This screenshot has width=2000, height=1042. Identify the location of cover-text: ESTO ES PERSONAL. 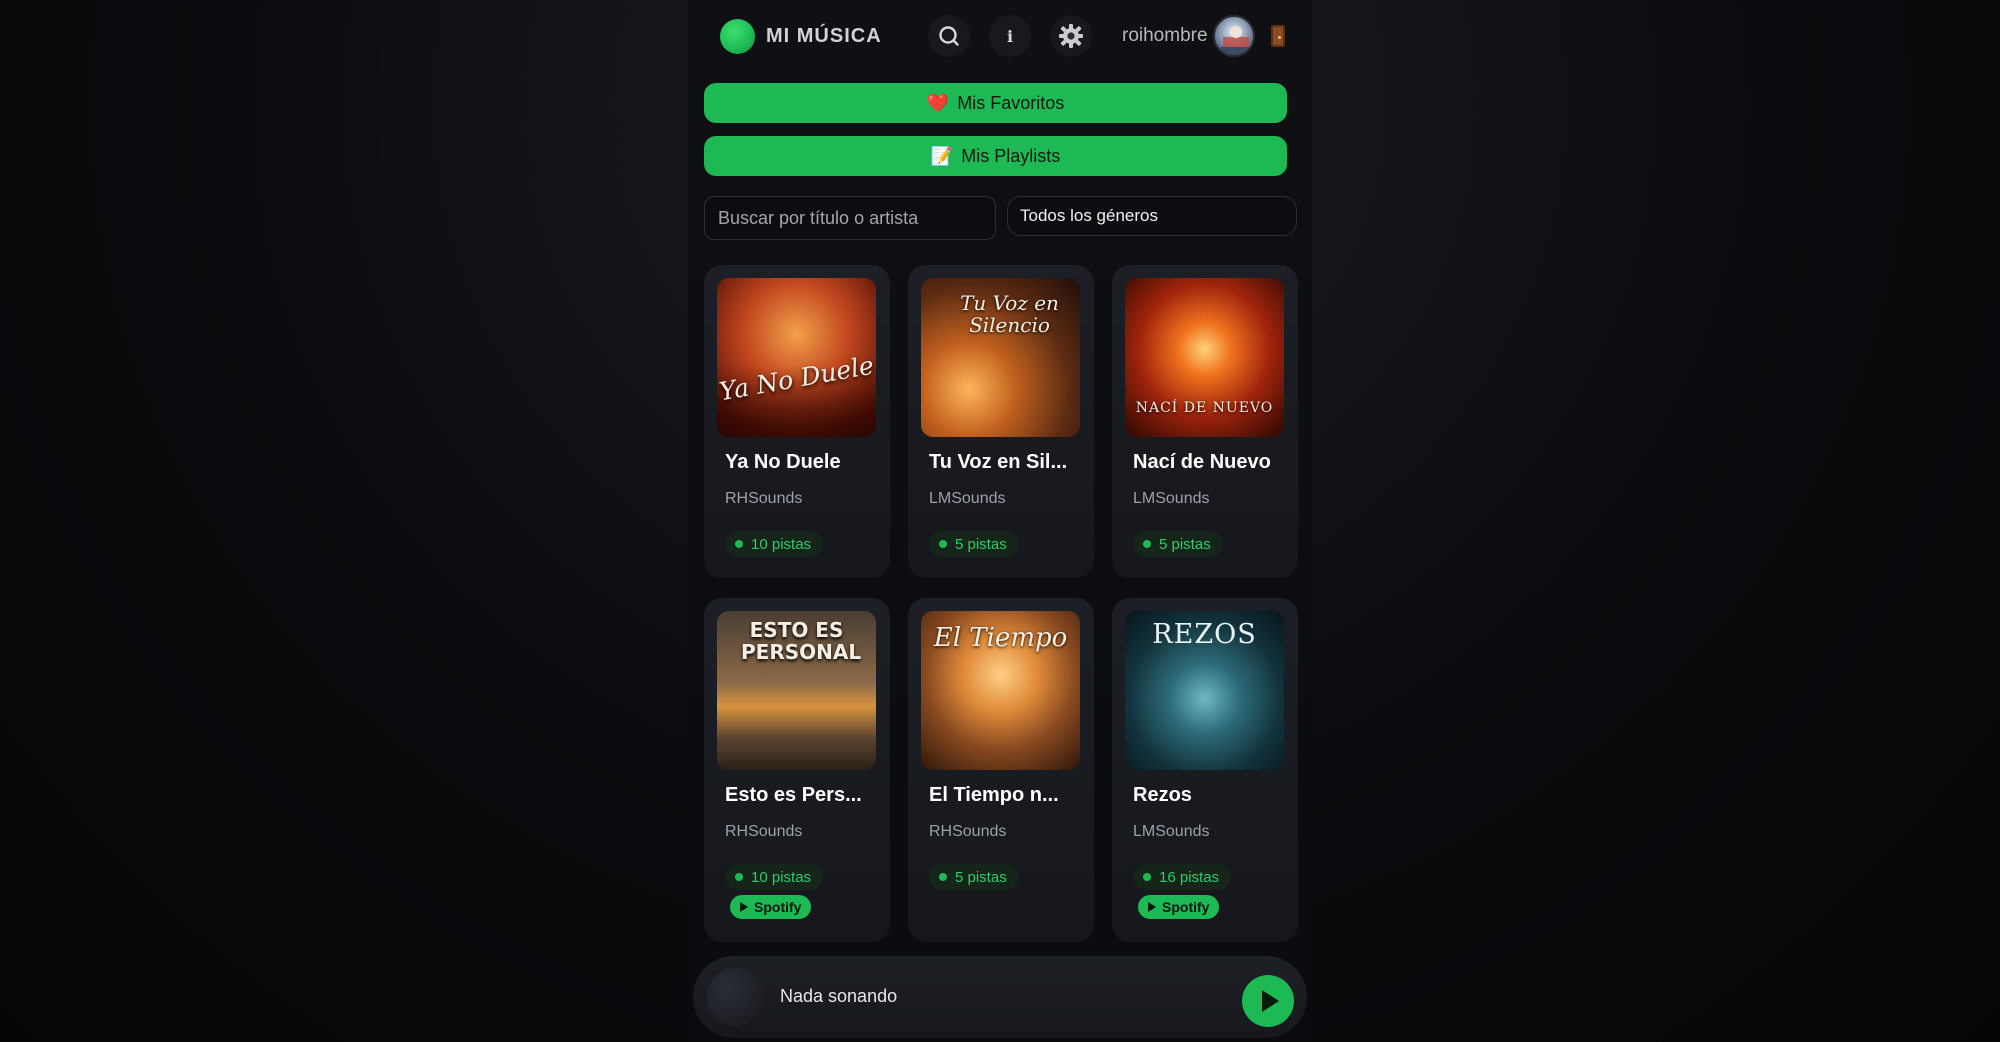
(801, 641).